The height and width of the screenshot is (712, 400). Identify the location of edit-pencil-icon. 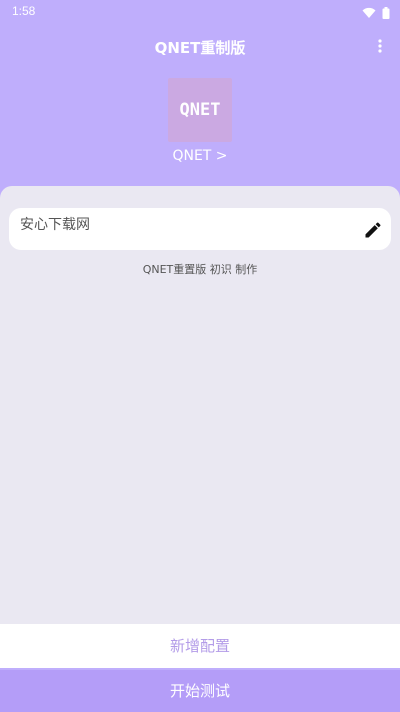
(373, 230).